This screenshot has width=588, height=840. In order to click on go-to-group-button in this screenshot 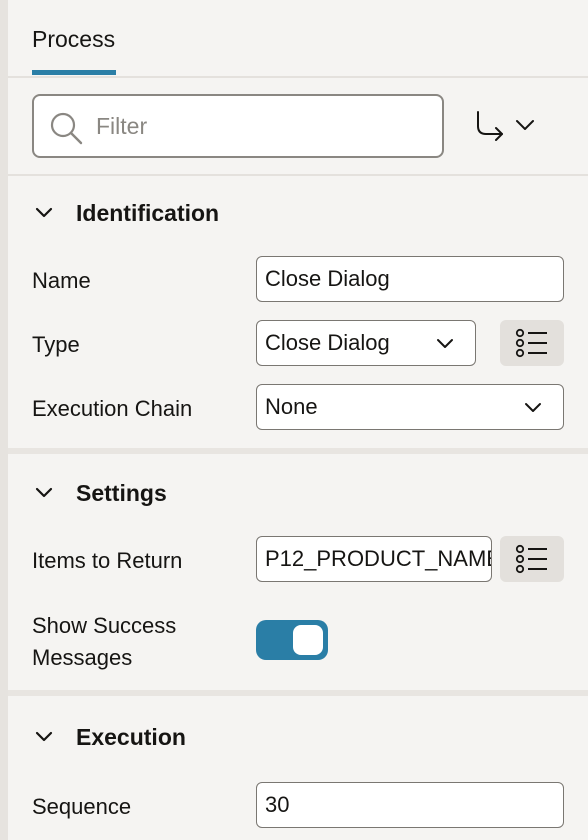, I will do `click(507, 127)`.